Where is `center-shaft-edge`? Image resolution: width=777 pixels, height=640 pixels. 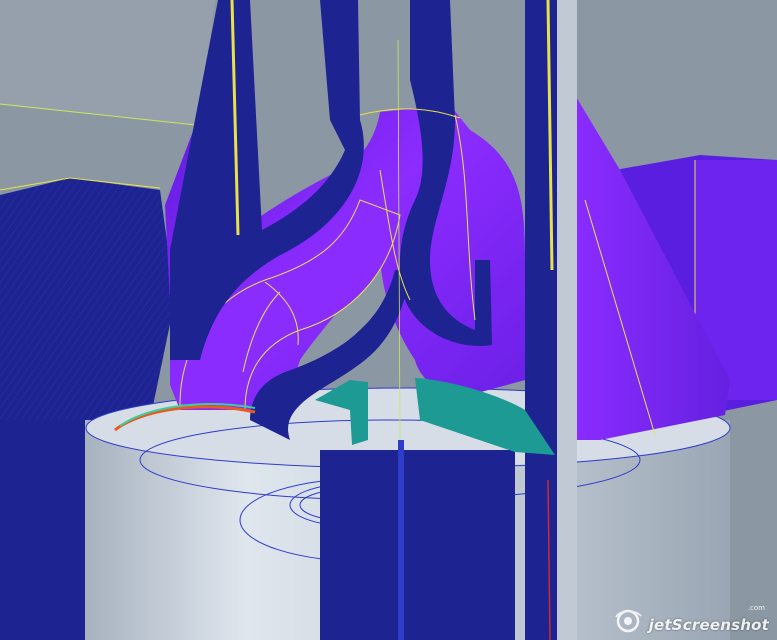 center-shaft-edge is located at coordinates (567, 320).